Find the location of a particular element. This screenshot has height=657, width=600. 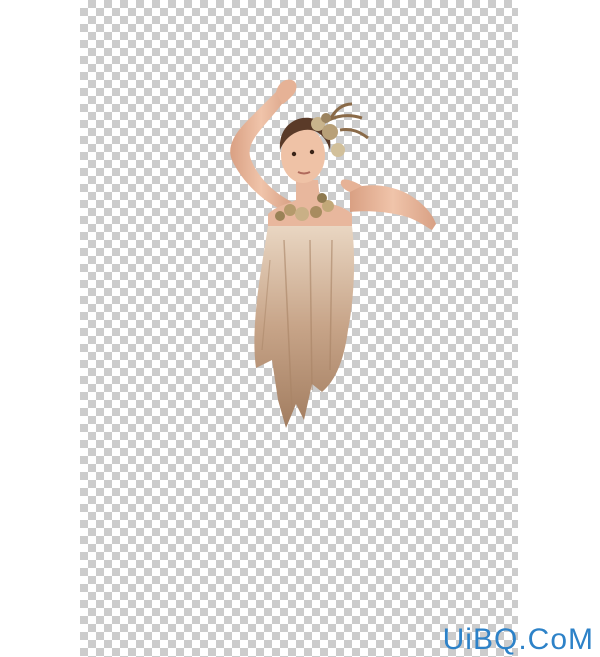

site-watermark: UiBQ.CoM is located at coordinates (518, 639).